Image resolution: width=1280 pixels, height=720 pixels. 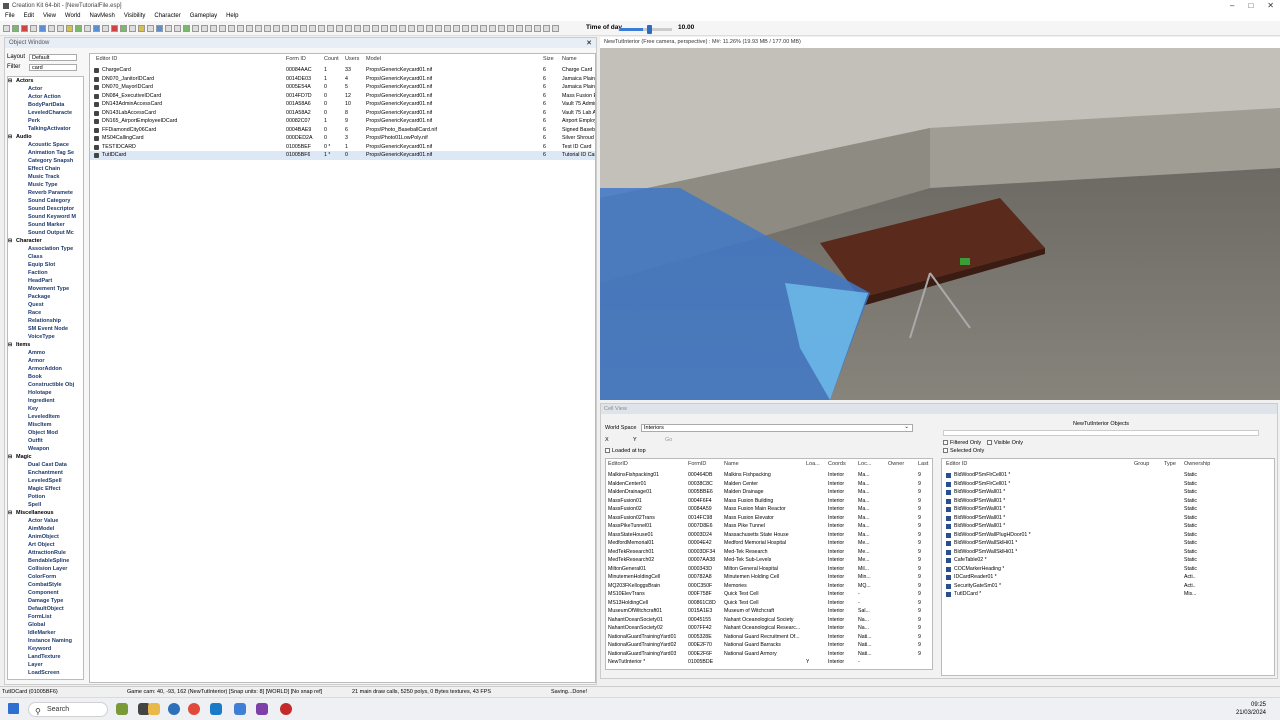 I want to click on tree-item-music-track: Music Track, so click(x=45, y=177).